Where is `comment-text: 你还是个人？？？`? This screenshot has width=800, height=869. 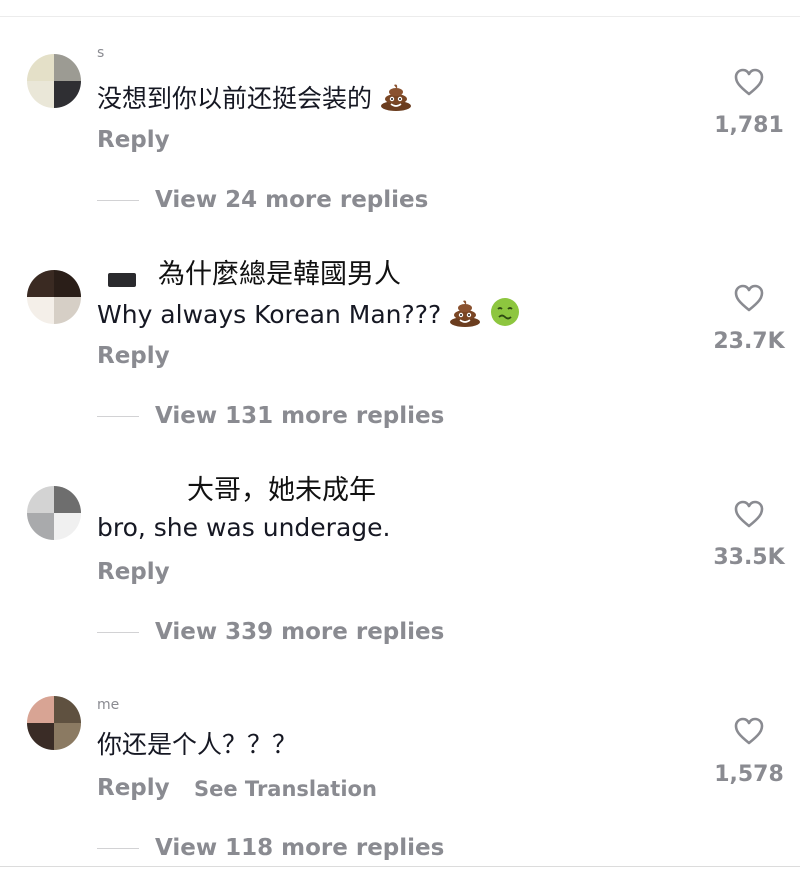
comment-text: 你还是个人？？？ is located at coordinates (197, 745).